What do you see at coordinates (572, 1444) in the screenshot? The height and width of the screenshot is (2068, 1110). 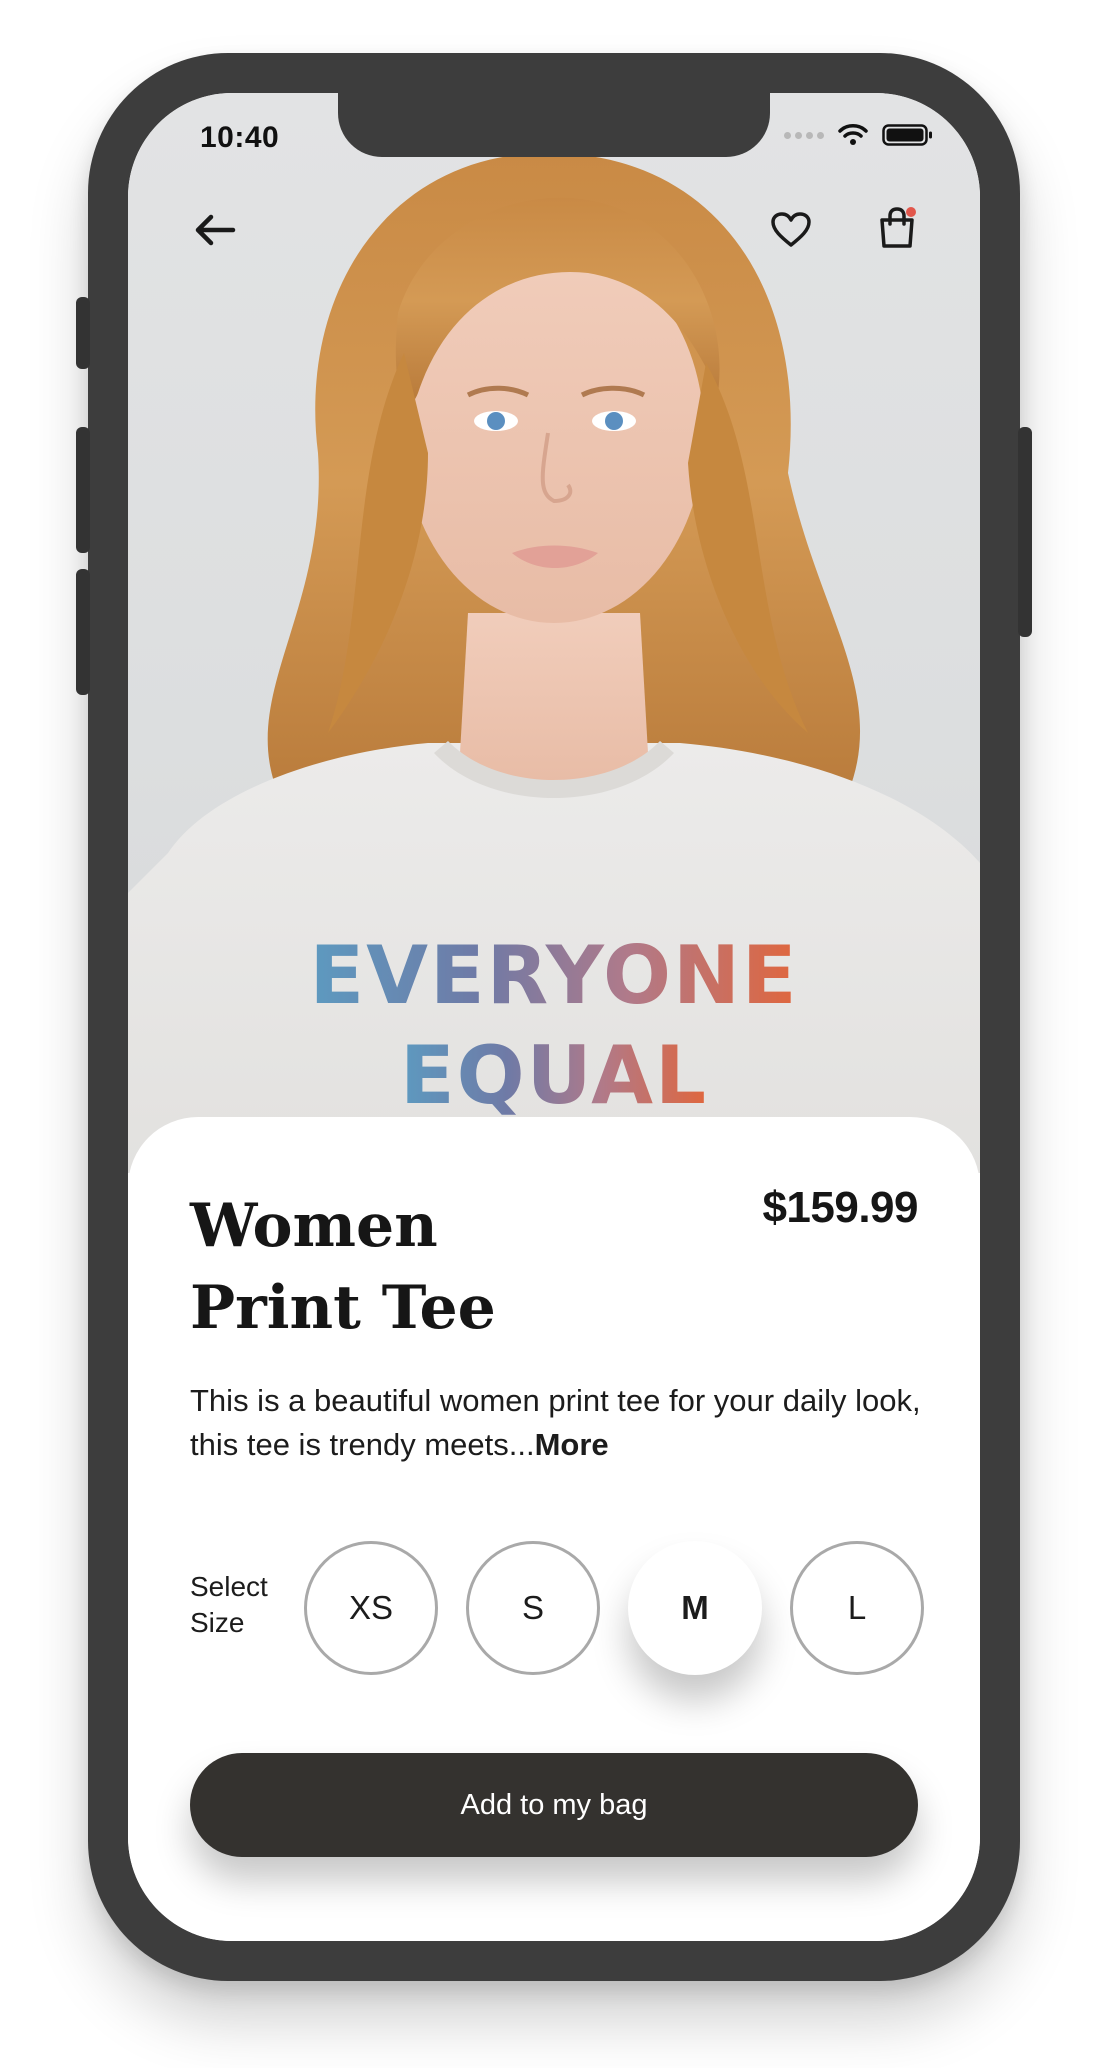 I see `more-link: More` at bounding box center [572, 1444].